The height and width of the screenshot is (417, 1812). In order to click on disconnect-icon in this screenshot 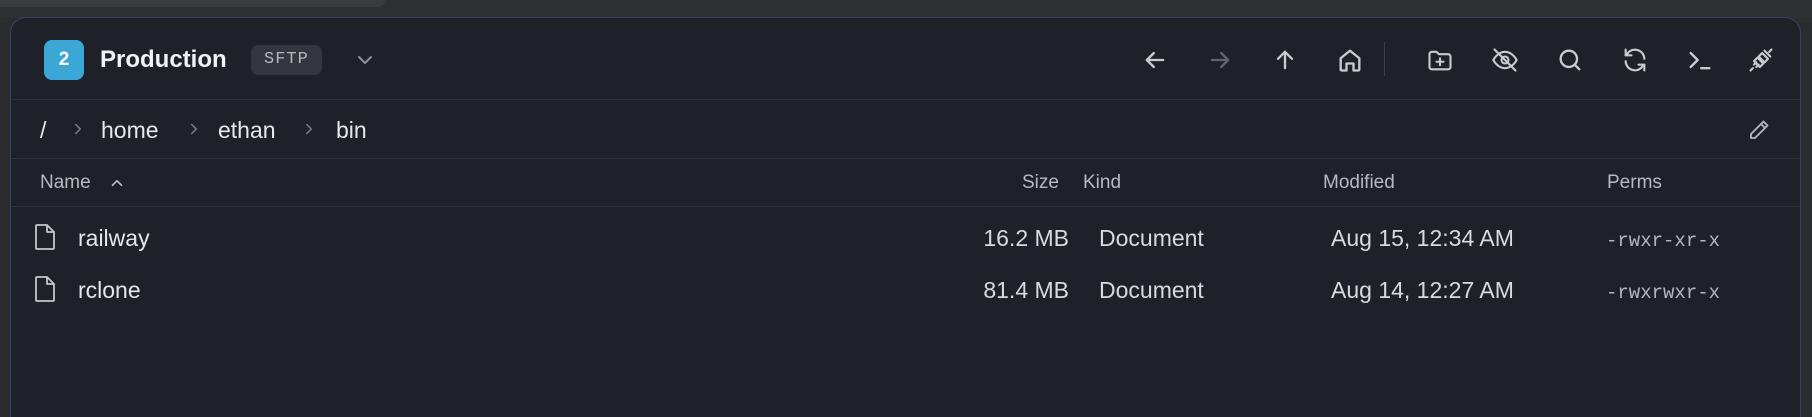, I will do `click(1761, 60)`.